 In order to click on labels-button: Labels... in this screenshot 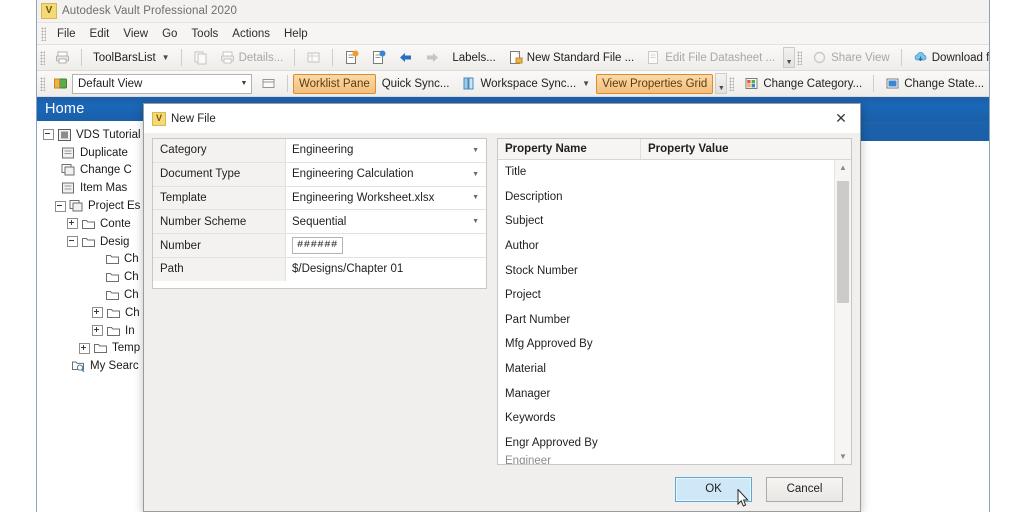, I will do `click(473, 58)`.